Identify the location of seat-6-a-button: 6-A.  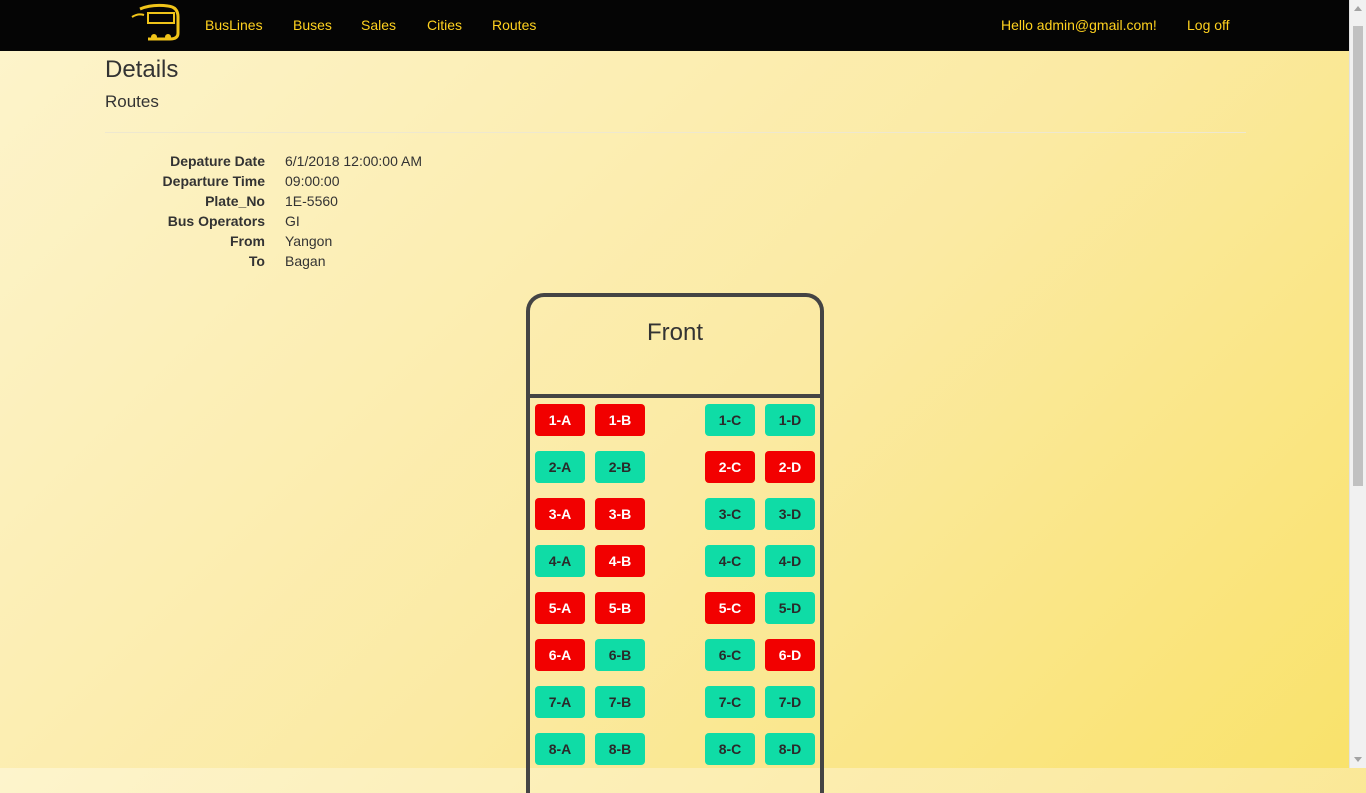
(560, 655).